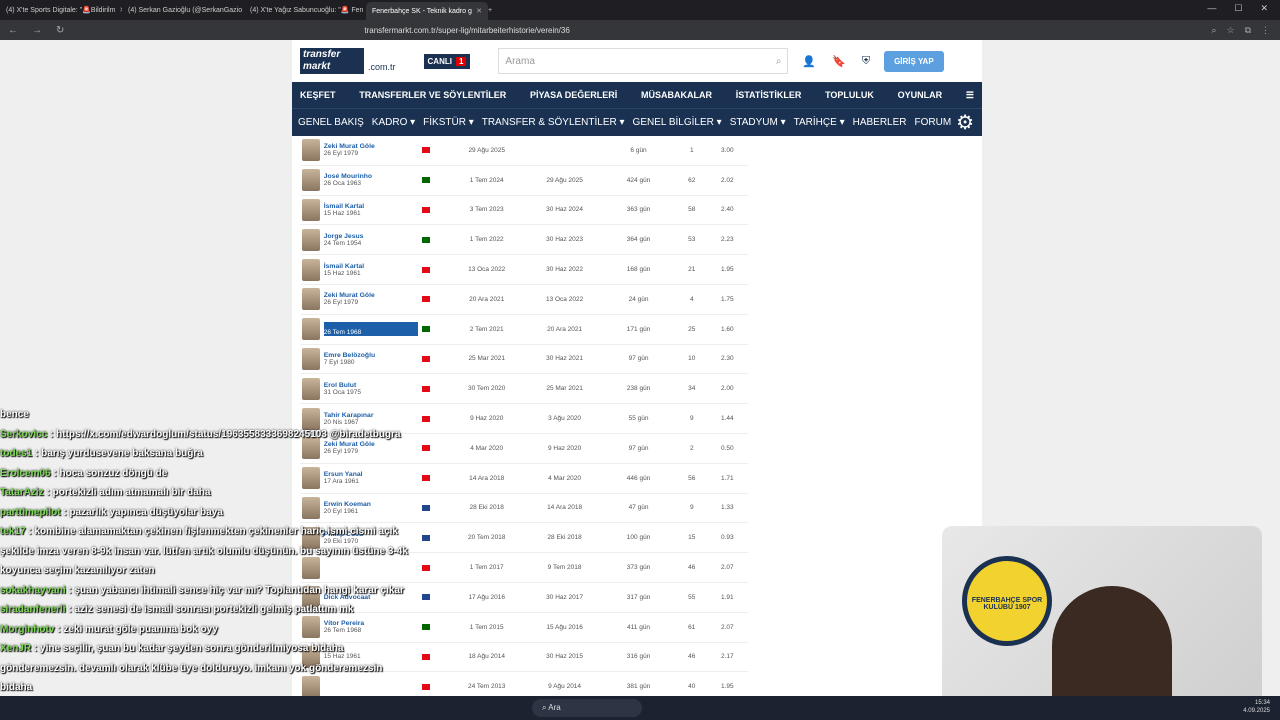  I want to click on site-domain: .com.tr, so click(382, 67).